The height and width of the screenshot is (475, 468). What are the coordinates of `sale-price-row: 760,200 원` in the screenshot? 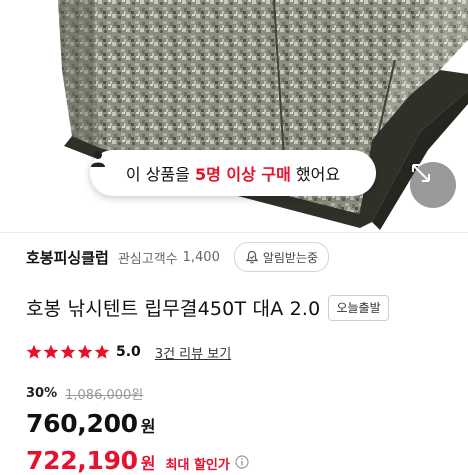 It's located at (91, 423).